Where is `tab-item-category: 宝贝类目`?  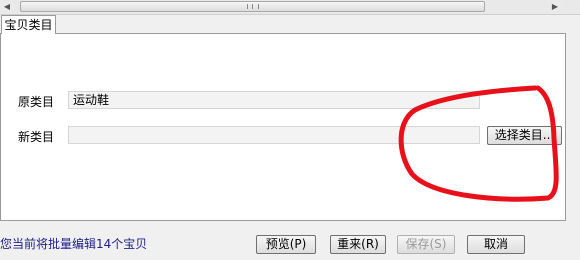
tab-item-category: 宝贝类目 is located at coordinates (28, 24).